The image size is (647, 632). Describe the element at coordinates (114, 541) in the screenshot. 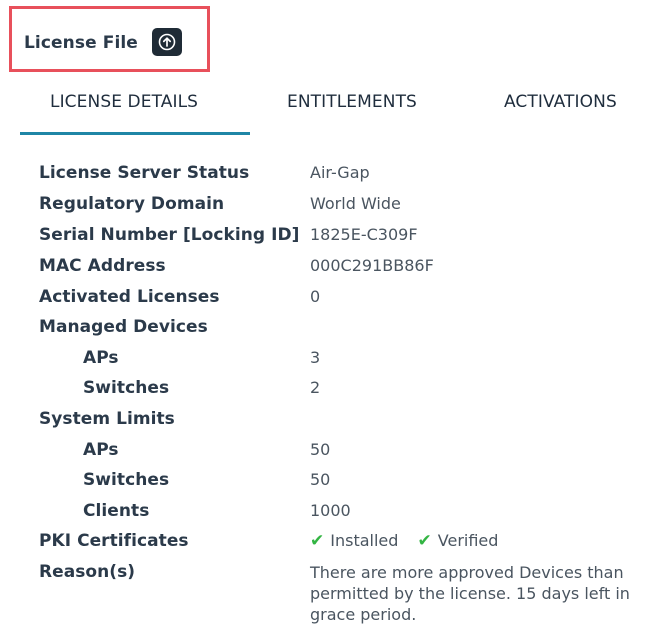

I see `detail-label: PKI Certificates` at that location.